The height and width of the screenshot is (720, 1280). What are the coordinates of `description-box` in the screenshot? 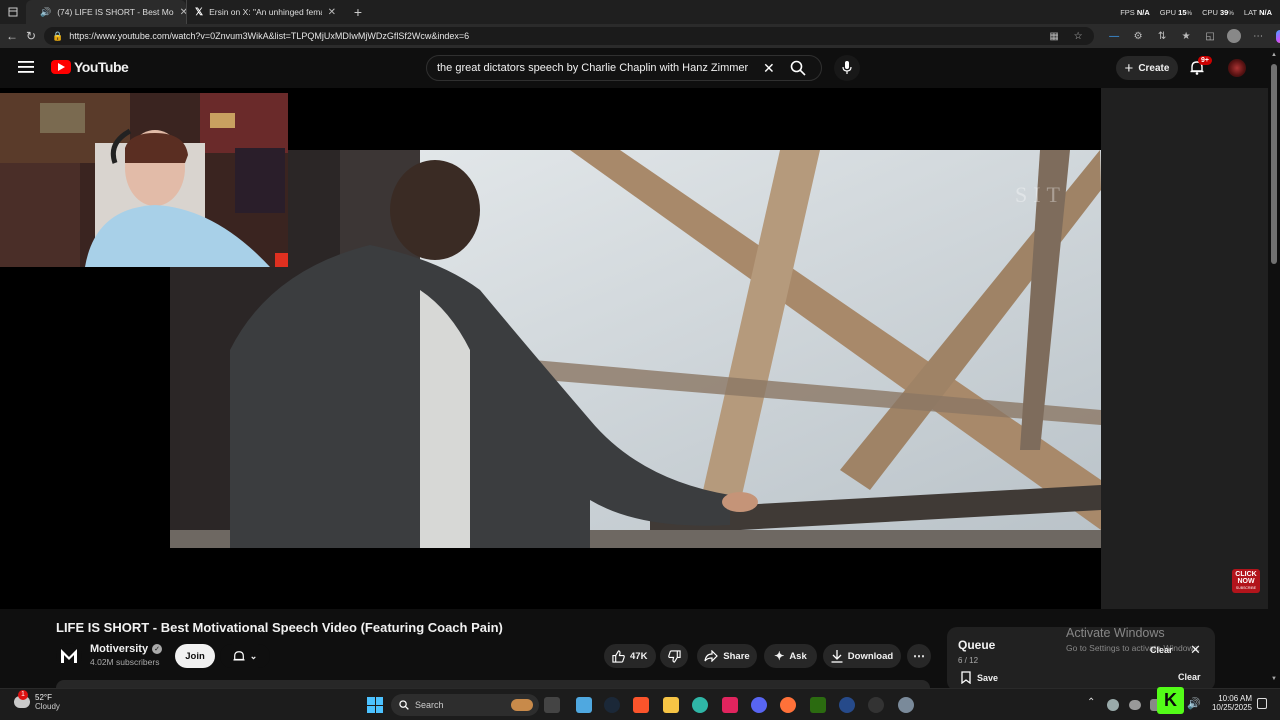 It's located at (493, 684).